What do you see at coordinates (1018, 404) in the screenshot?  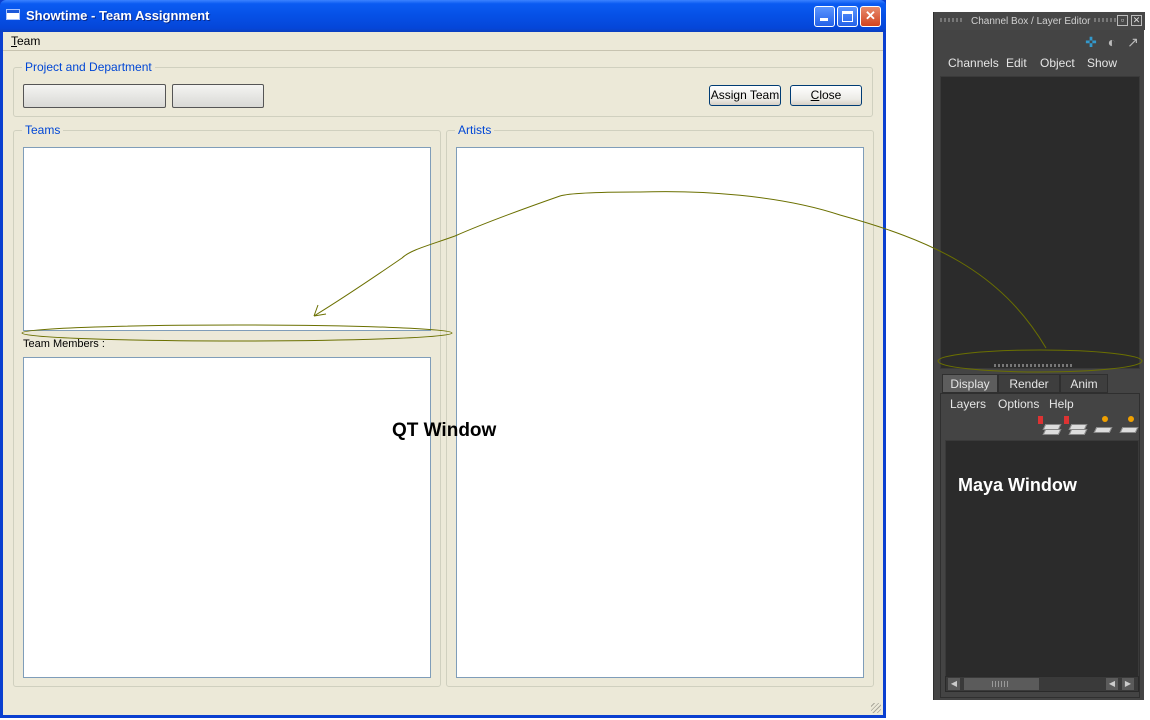 I see `menu-options: Options` at bounding box center [1018, 404].